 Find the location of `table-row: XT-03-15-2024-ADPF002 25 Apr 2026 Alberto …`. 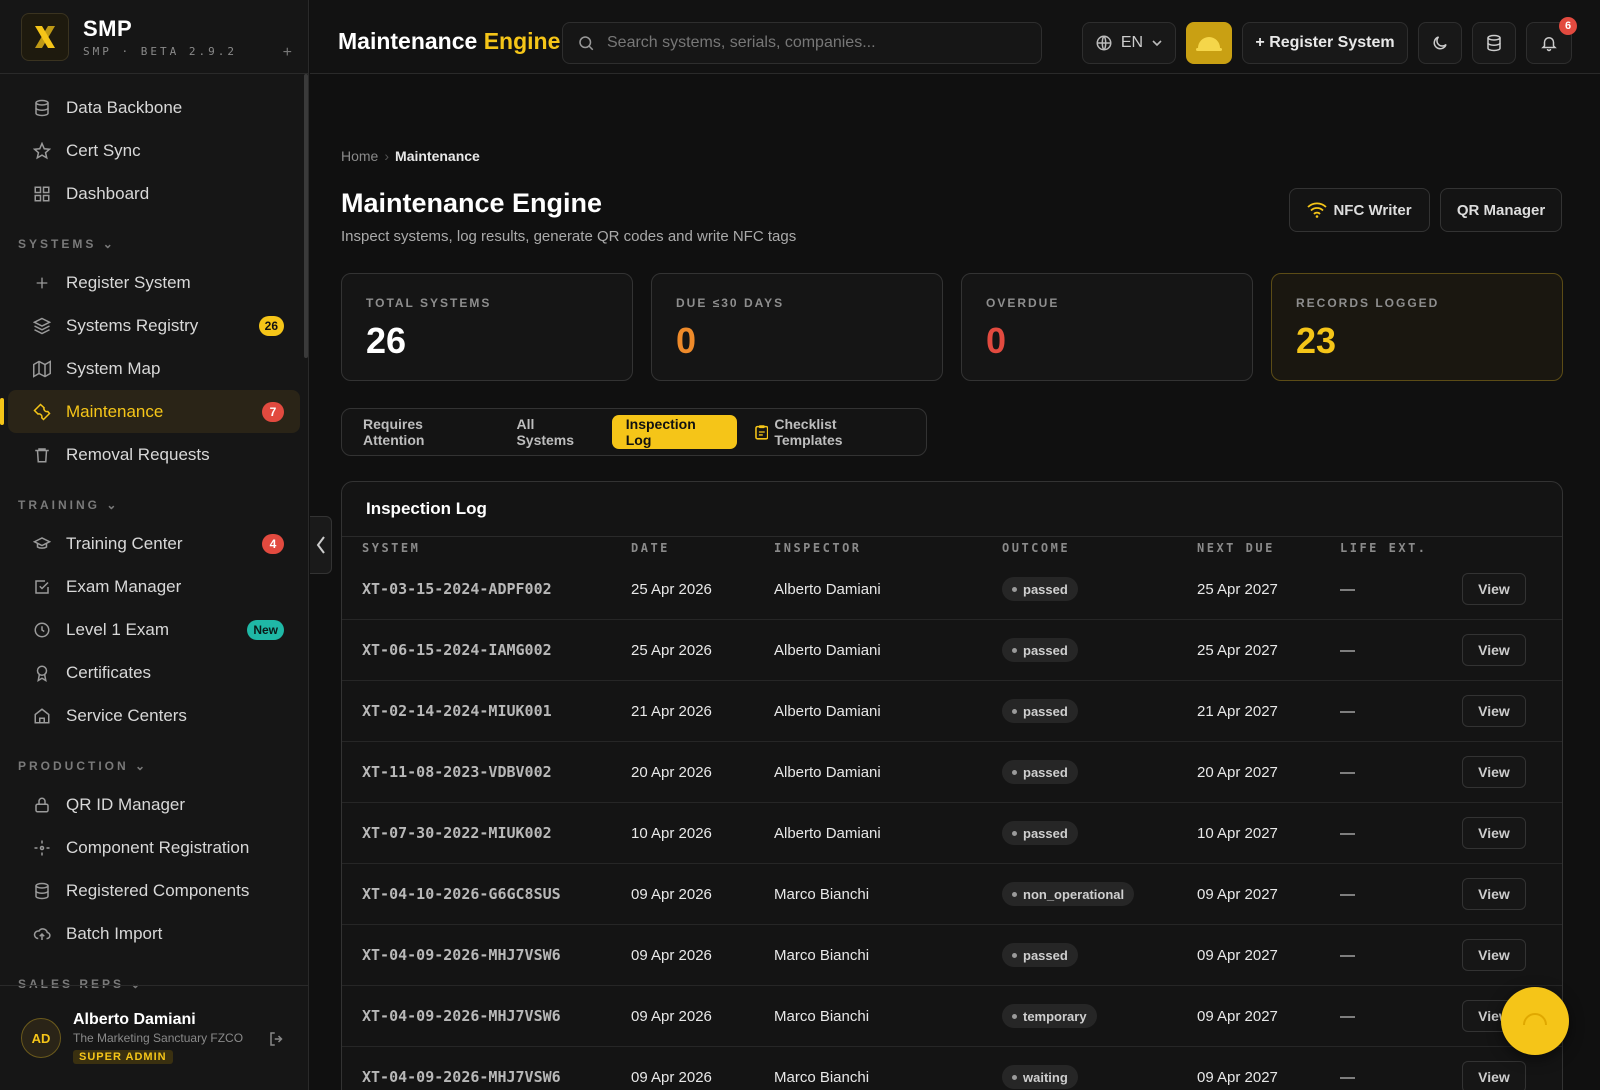

table-row: XT-03-15-2024-ADPF002 25 Apr 2026 Alberto … is located at coordinates (952, 589).